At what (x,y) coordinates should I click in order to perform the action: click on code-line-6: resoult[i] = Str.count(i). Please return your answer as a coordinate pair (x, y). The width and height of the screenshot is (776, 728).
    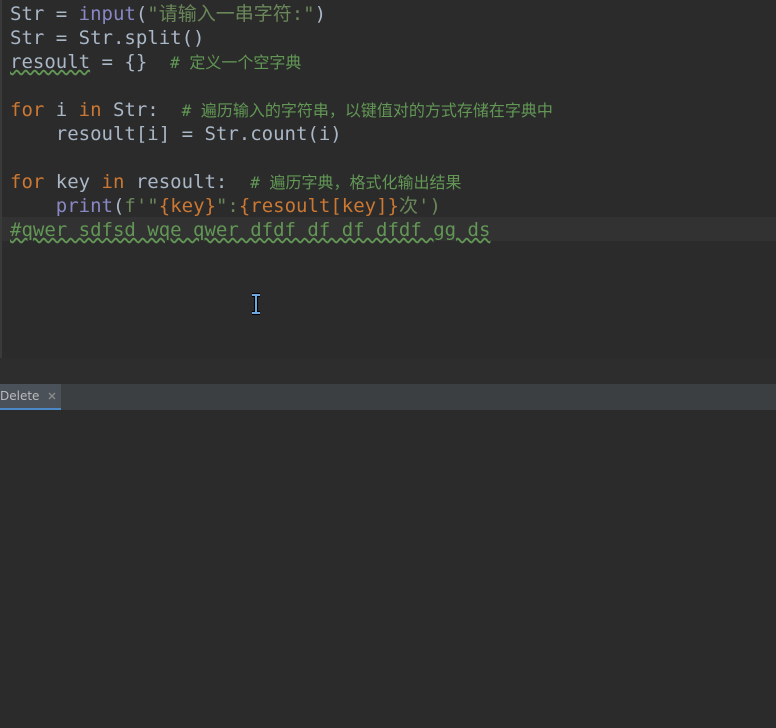
    Looking at the image, I should click on (176, 134).